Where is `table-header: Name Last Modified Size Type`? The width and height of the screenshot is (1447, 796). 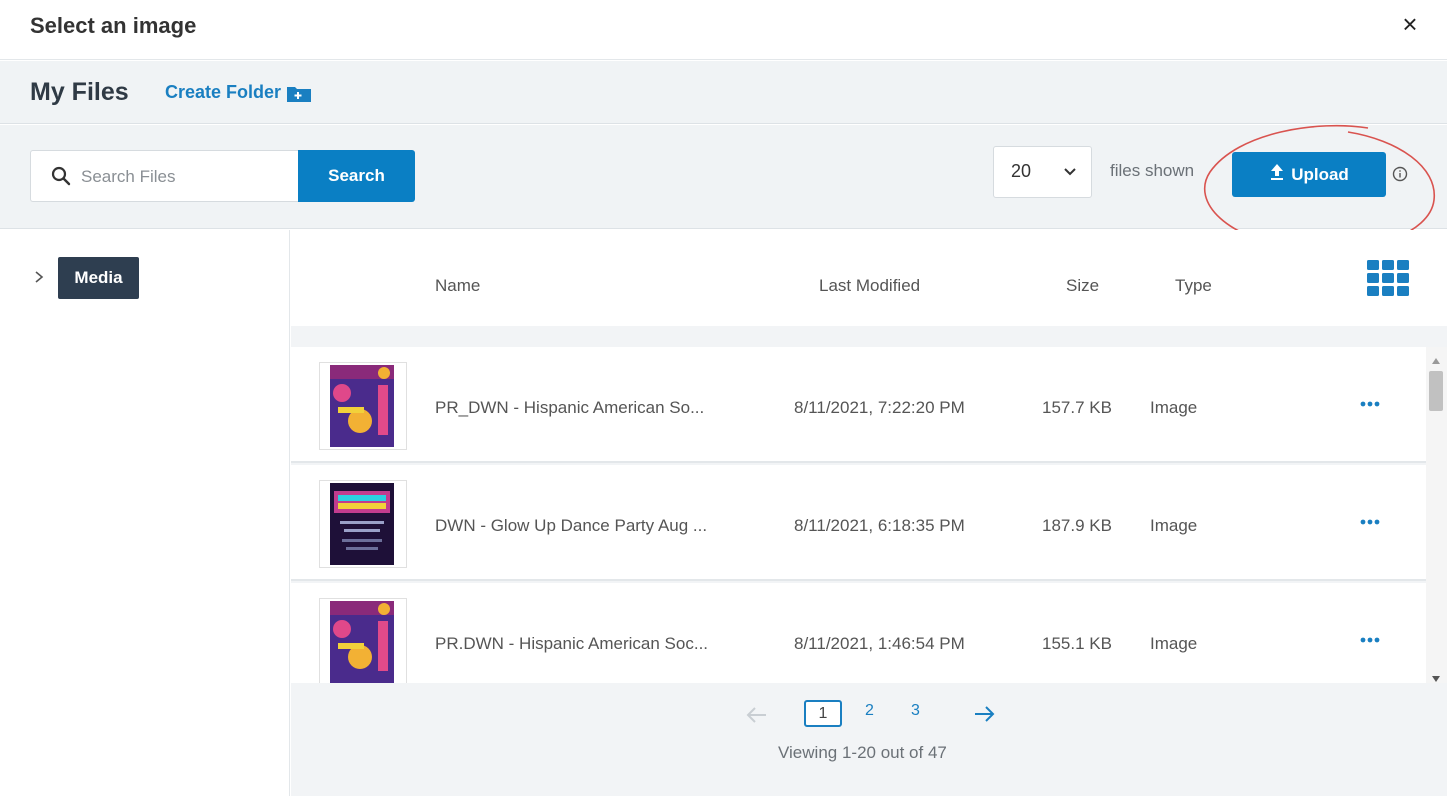 table-header: Name Last Modified Size Type is located at coordinates (869, 278).